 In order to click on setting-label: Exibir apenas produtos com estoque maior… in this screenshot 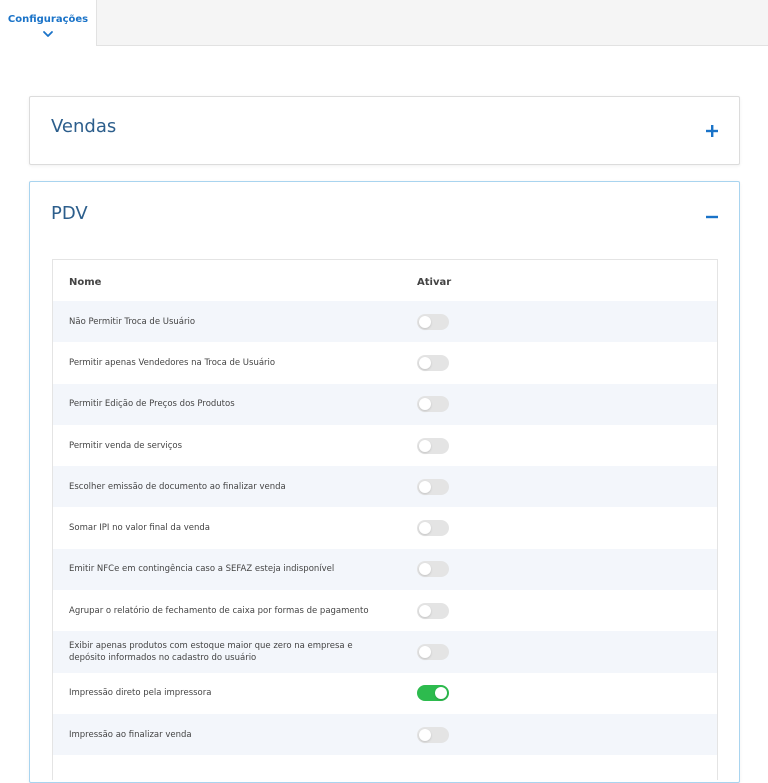, I will do `click(211, 652)`.